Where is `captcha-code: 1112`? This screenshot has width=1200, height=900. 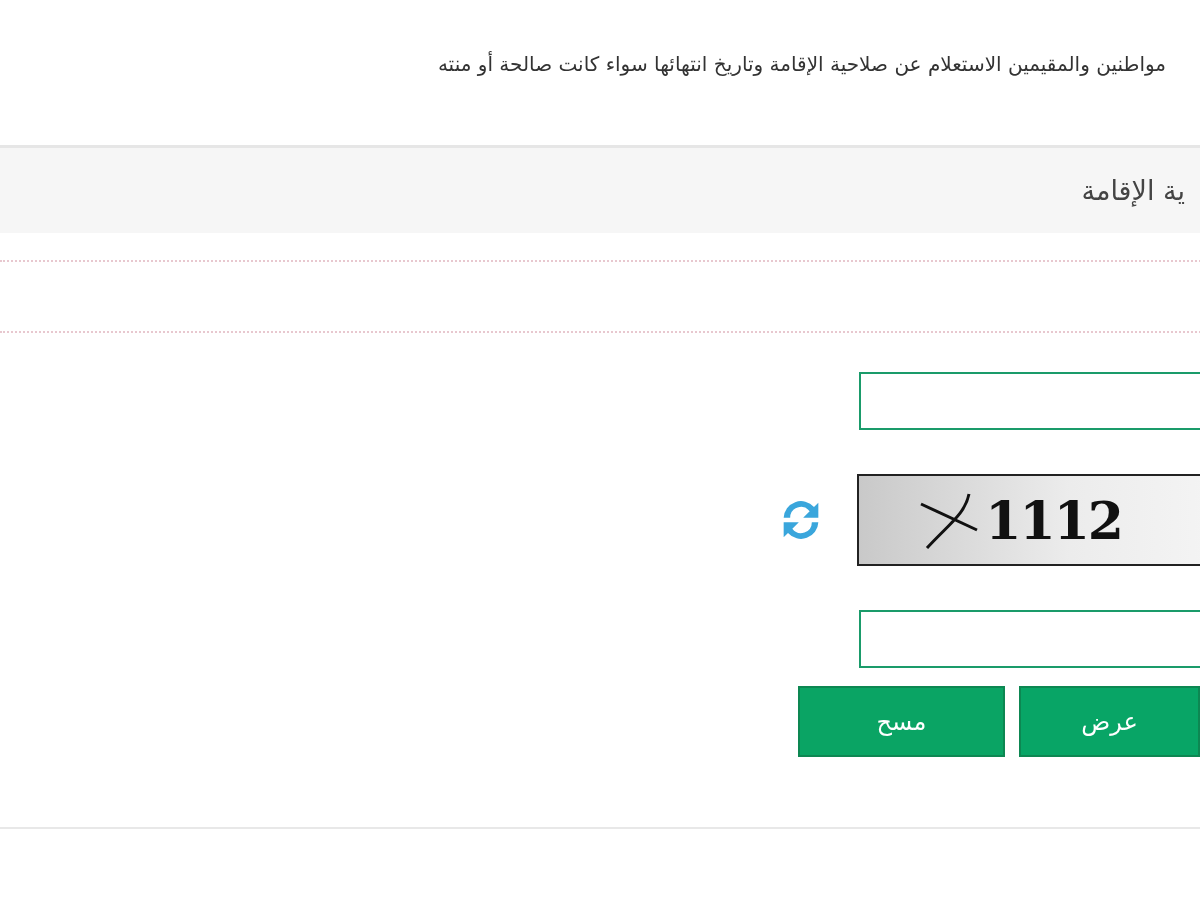
captcha-code: 1112 is located at coordinates (1053, 520).